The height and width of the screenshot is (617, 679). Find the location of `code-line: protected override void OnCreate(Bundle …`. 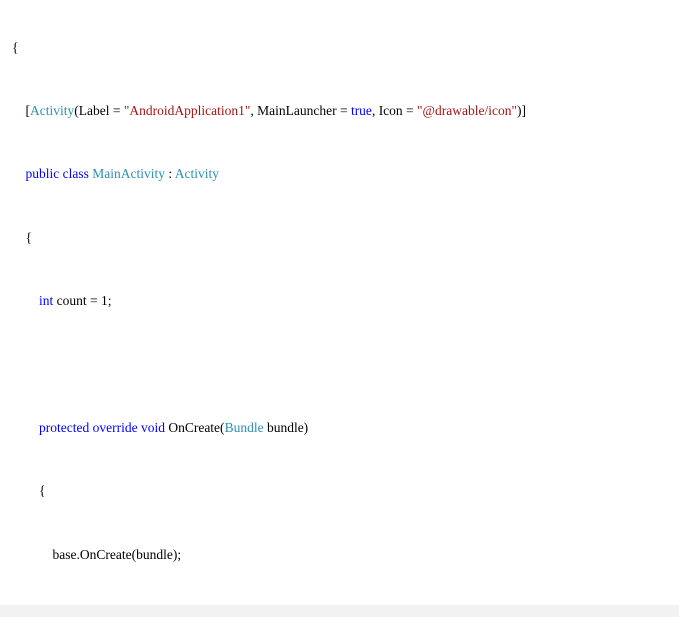

code-line: protected override void OnCreate(Bundle … is located at coordinates (174, 427).